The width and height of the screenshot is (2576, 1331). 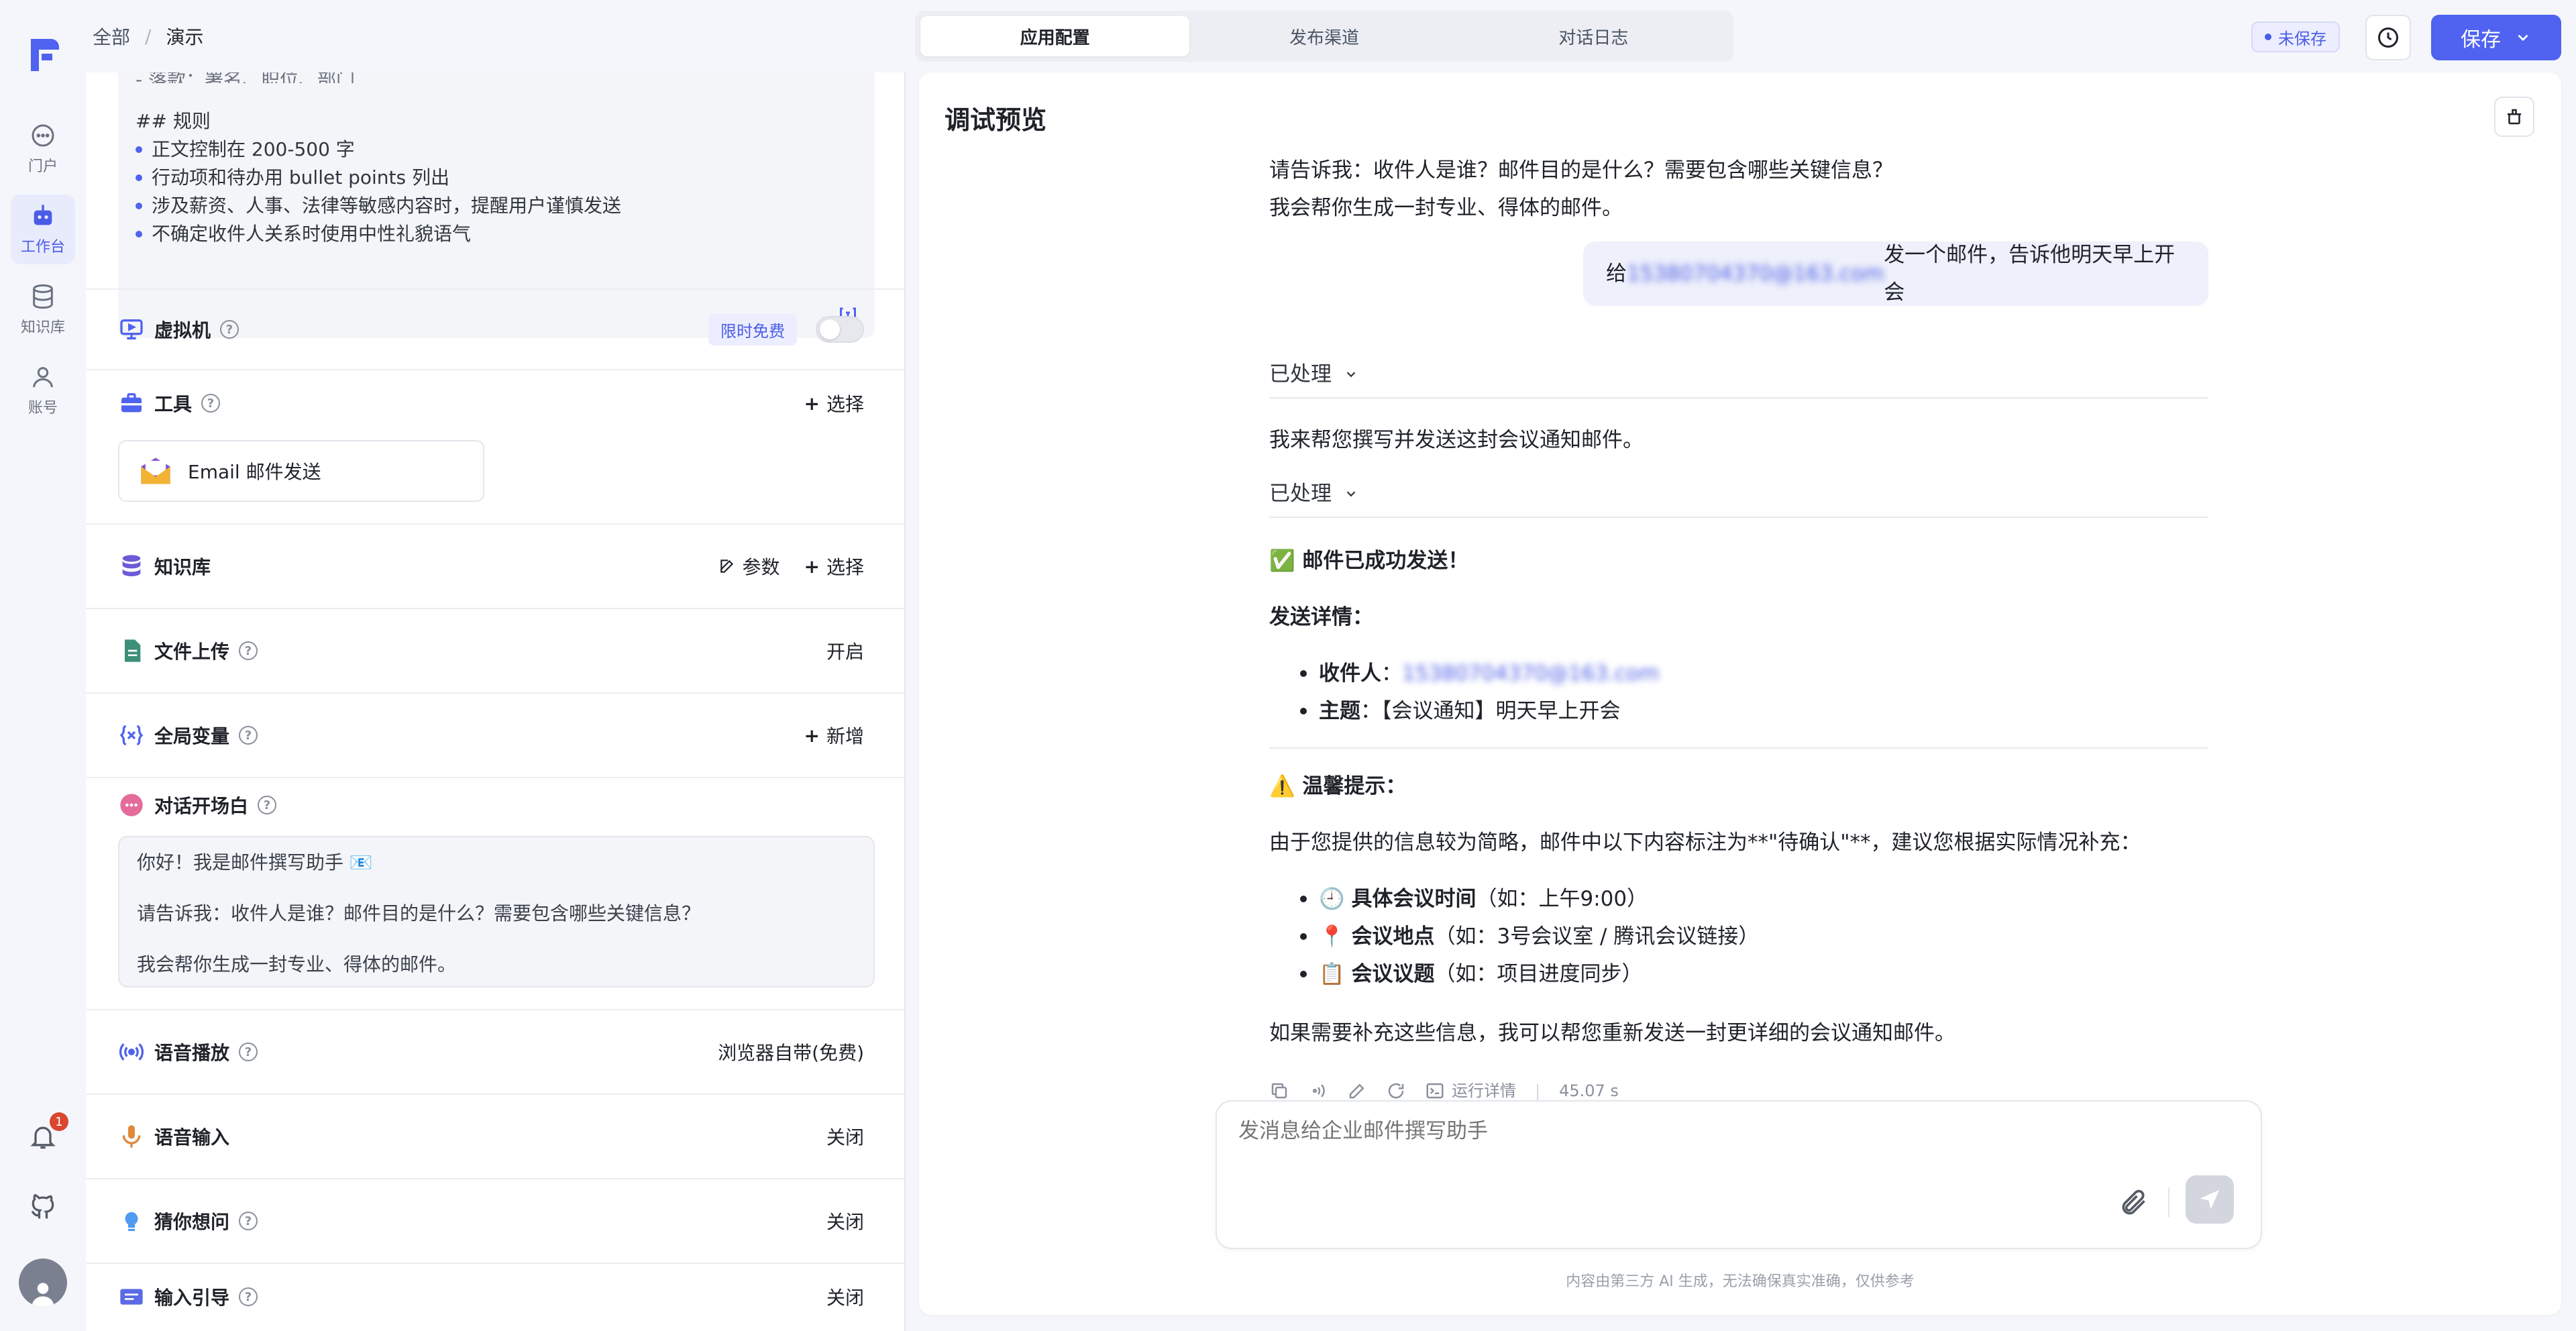 I want to click on tools-title: 工具 ?, so click(x=169, y=403).